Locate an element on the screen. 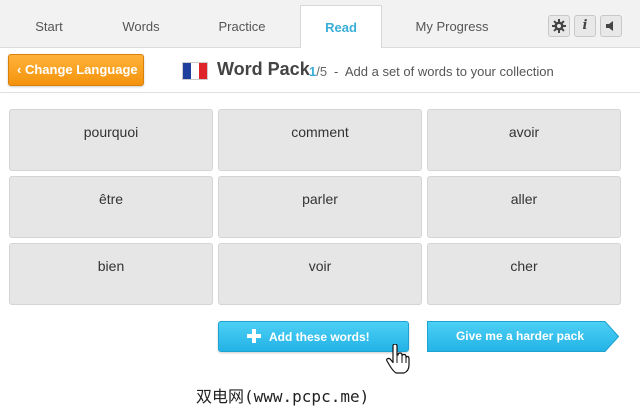 This screenshot has width=640, height=417. word-tile: cher is located at coordinates (524, 274).